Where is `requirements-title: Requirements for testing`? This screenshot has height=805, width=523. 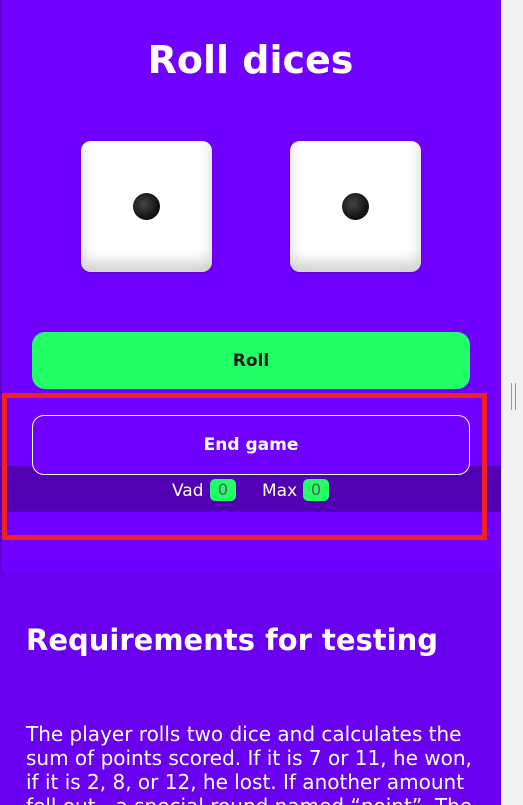 requirements-title: Requirements for testing is located at coordinates (232, 640).